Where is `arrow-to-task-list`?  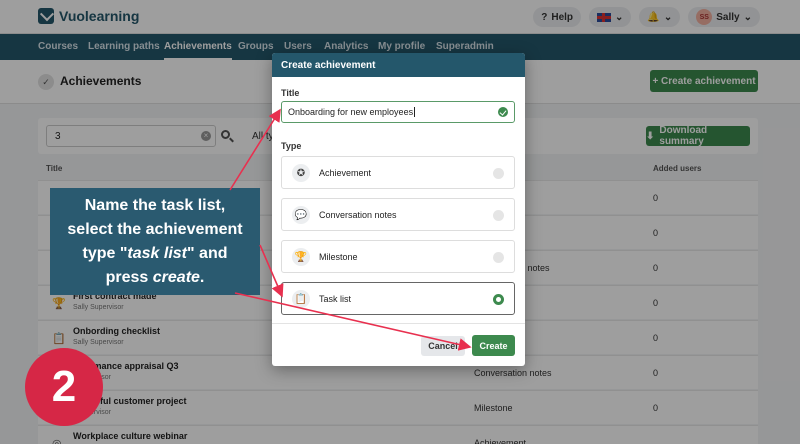
arrow-to-task-list is located at coordinates (271, 271).